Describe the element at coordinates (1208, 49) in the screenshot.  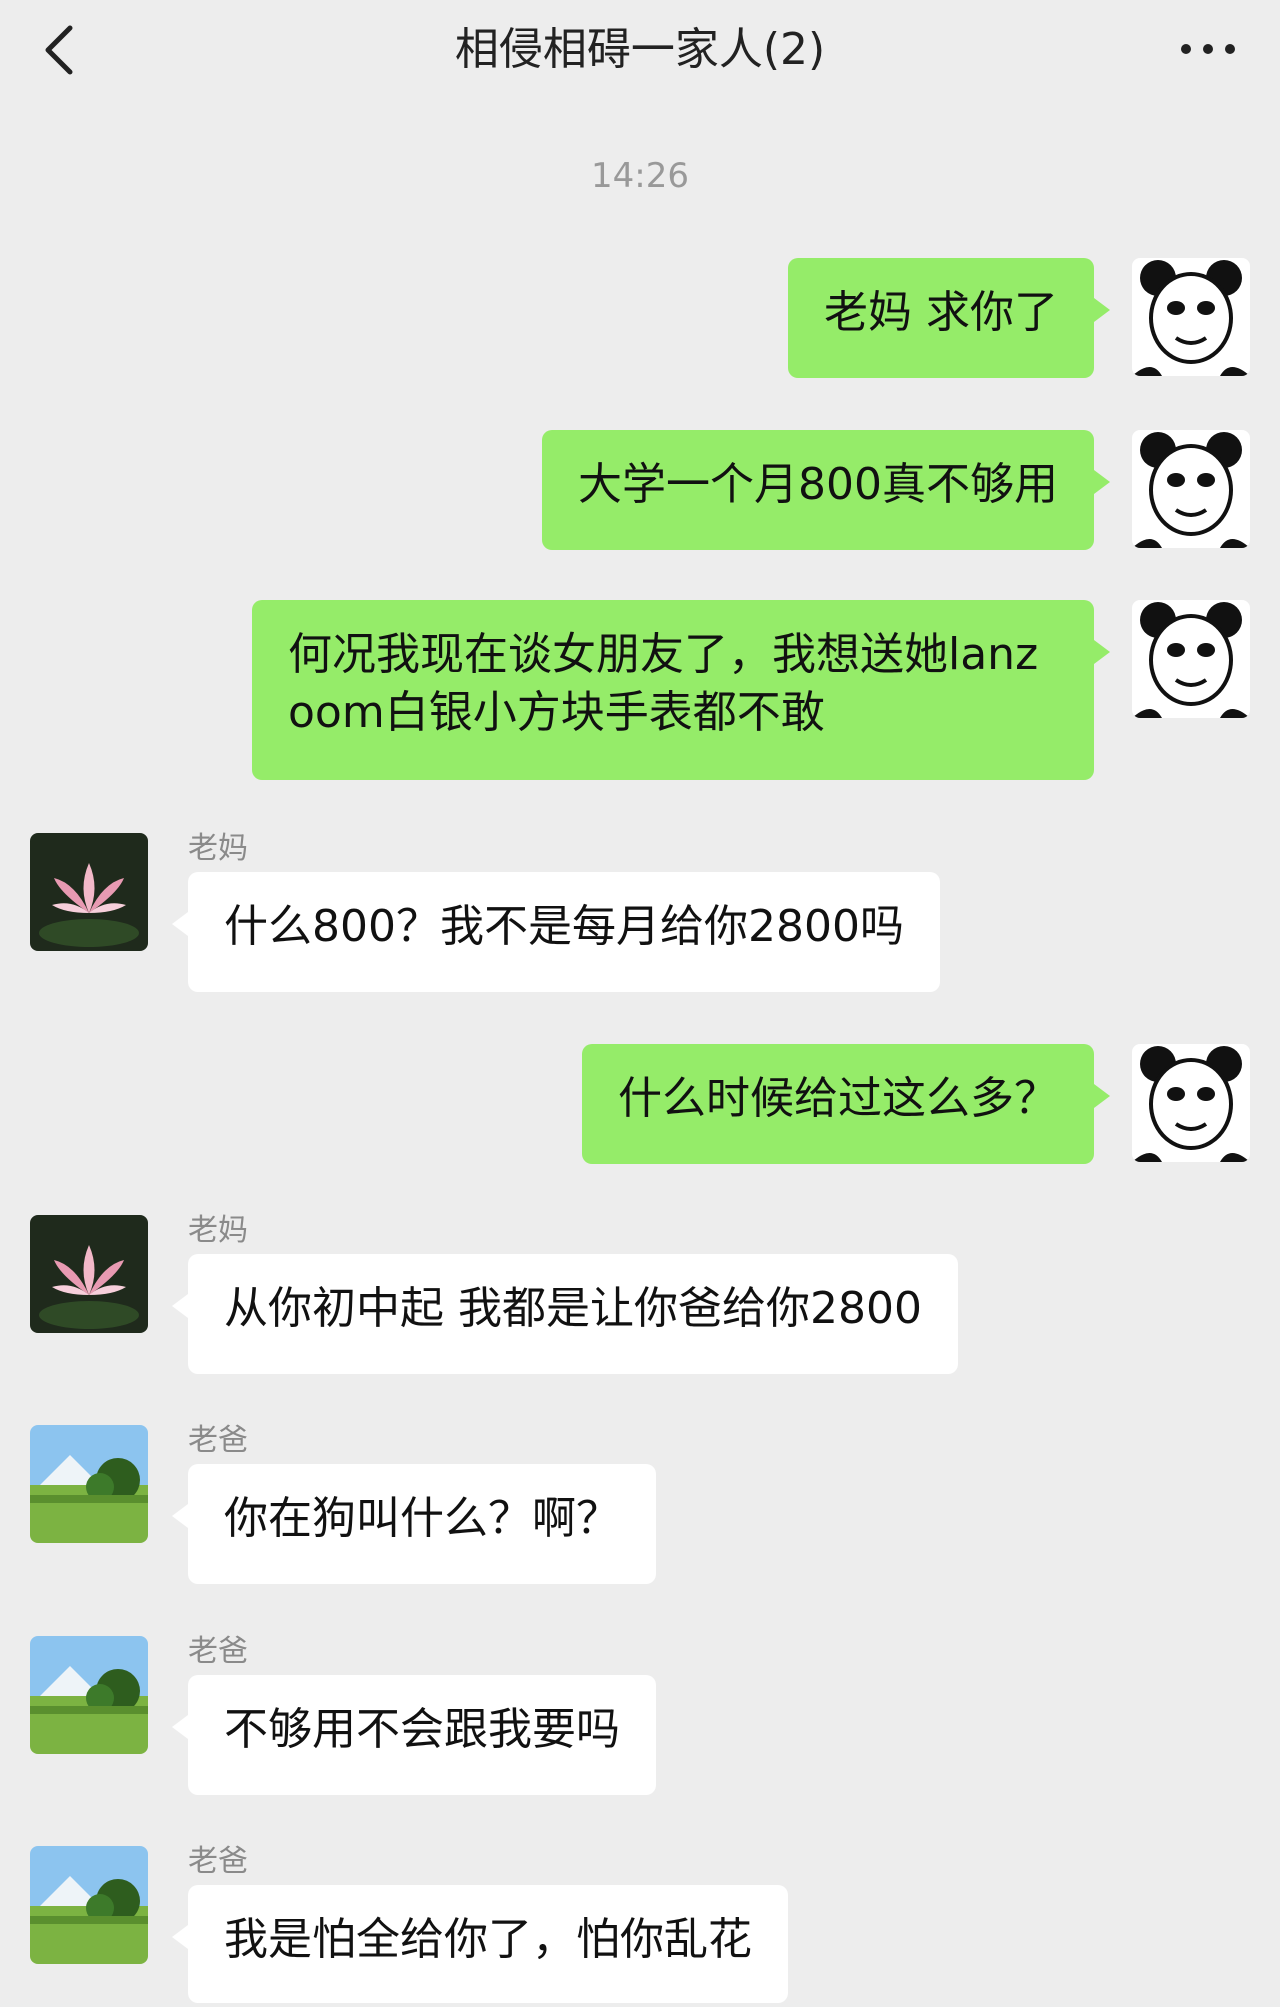
I see `more-dots-icon` at that location.